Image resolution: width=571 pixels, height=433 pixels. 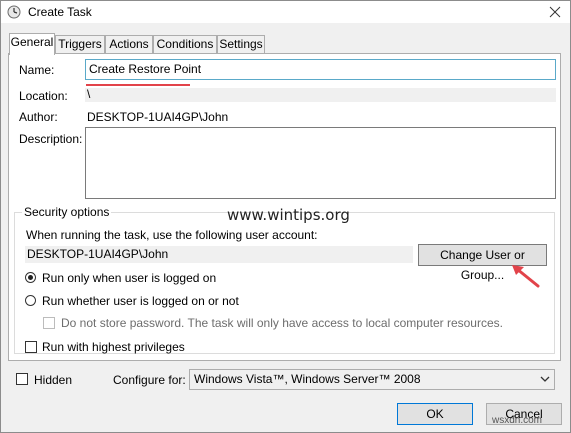 What do you see at coordinates (89, 94) in the screenshot?
I see `location-value: \` at bounding box center [89, 94].